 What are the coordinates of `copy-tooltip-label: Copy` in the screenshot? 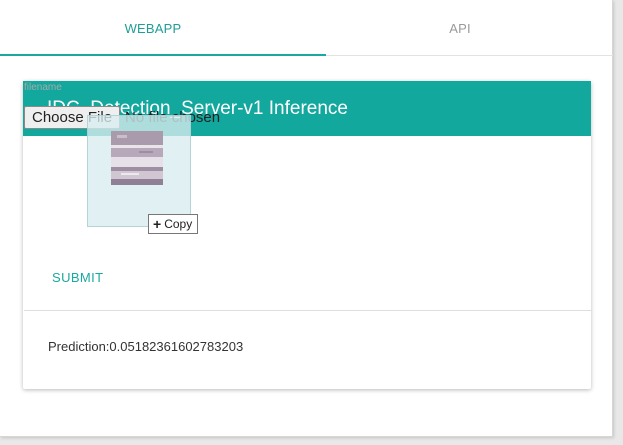 It's located at (178, 224).